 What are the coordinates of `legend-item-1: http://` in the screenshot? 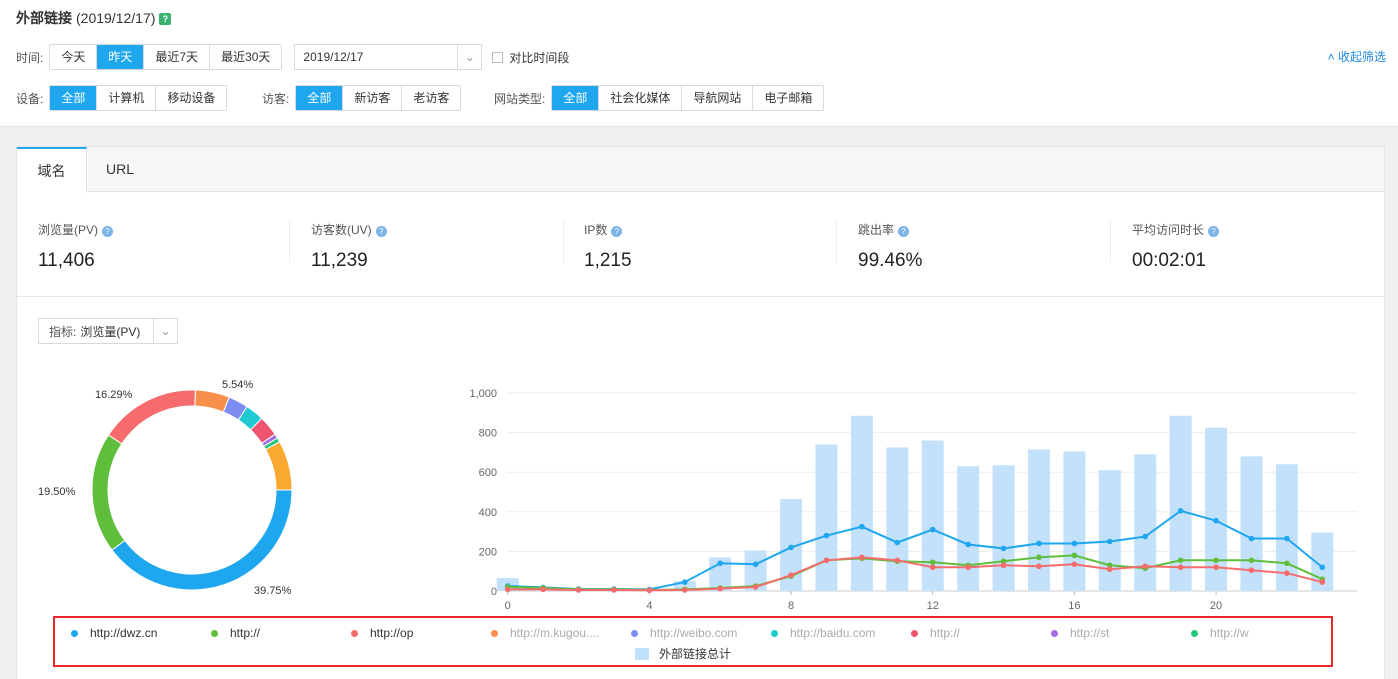 It's located at (235, 633).